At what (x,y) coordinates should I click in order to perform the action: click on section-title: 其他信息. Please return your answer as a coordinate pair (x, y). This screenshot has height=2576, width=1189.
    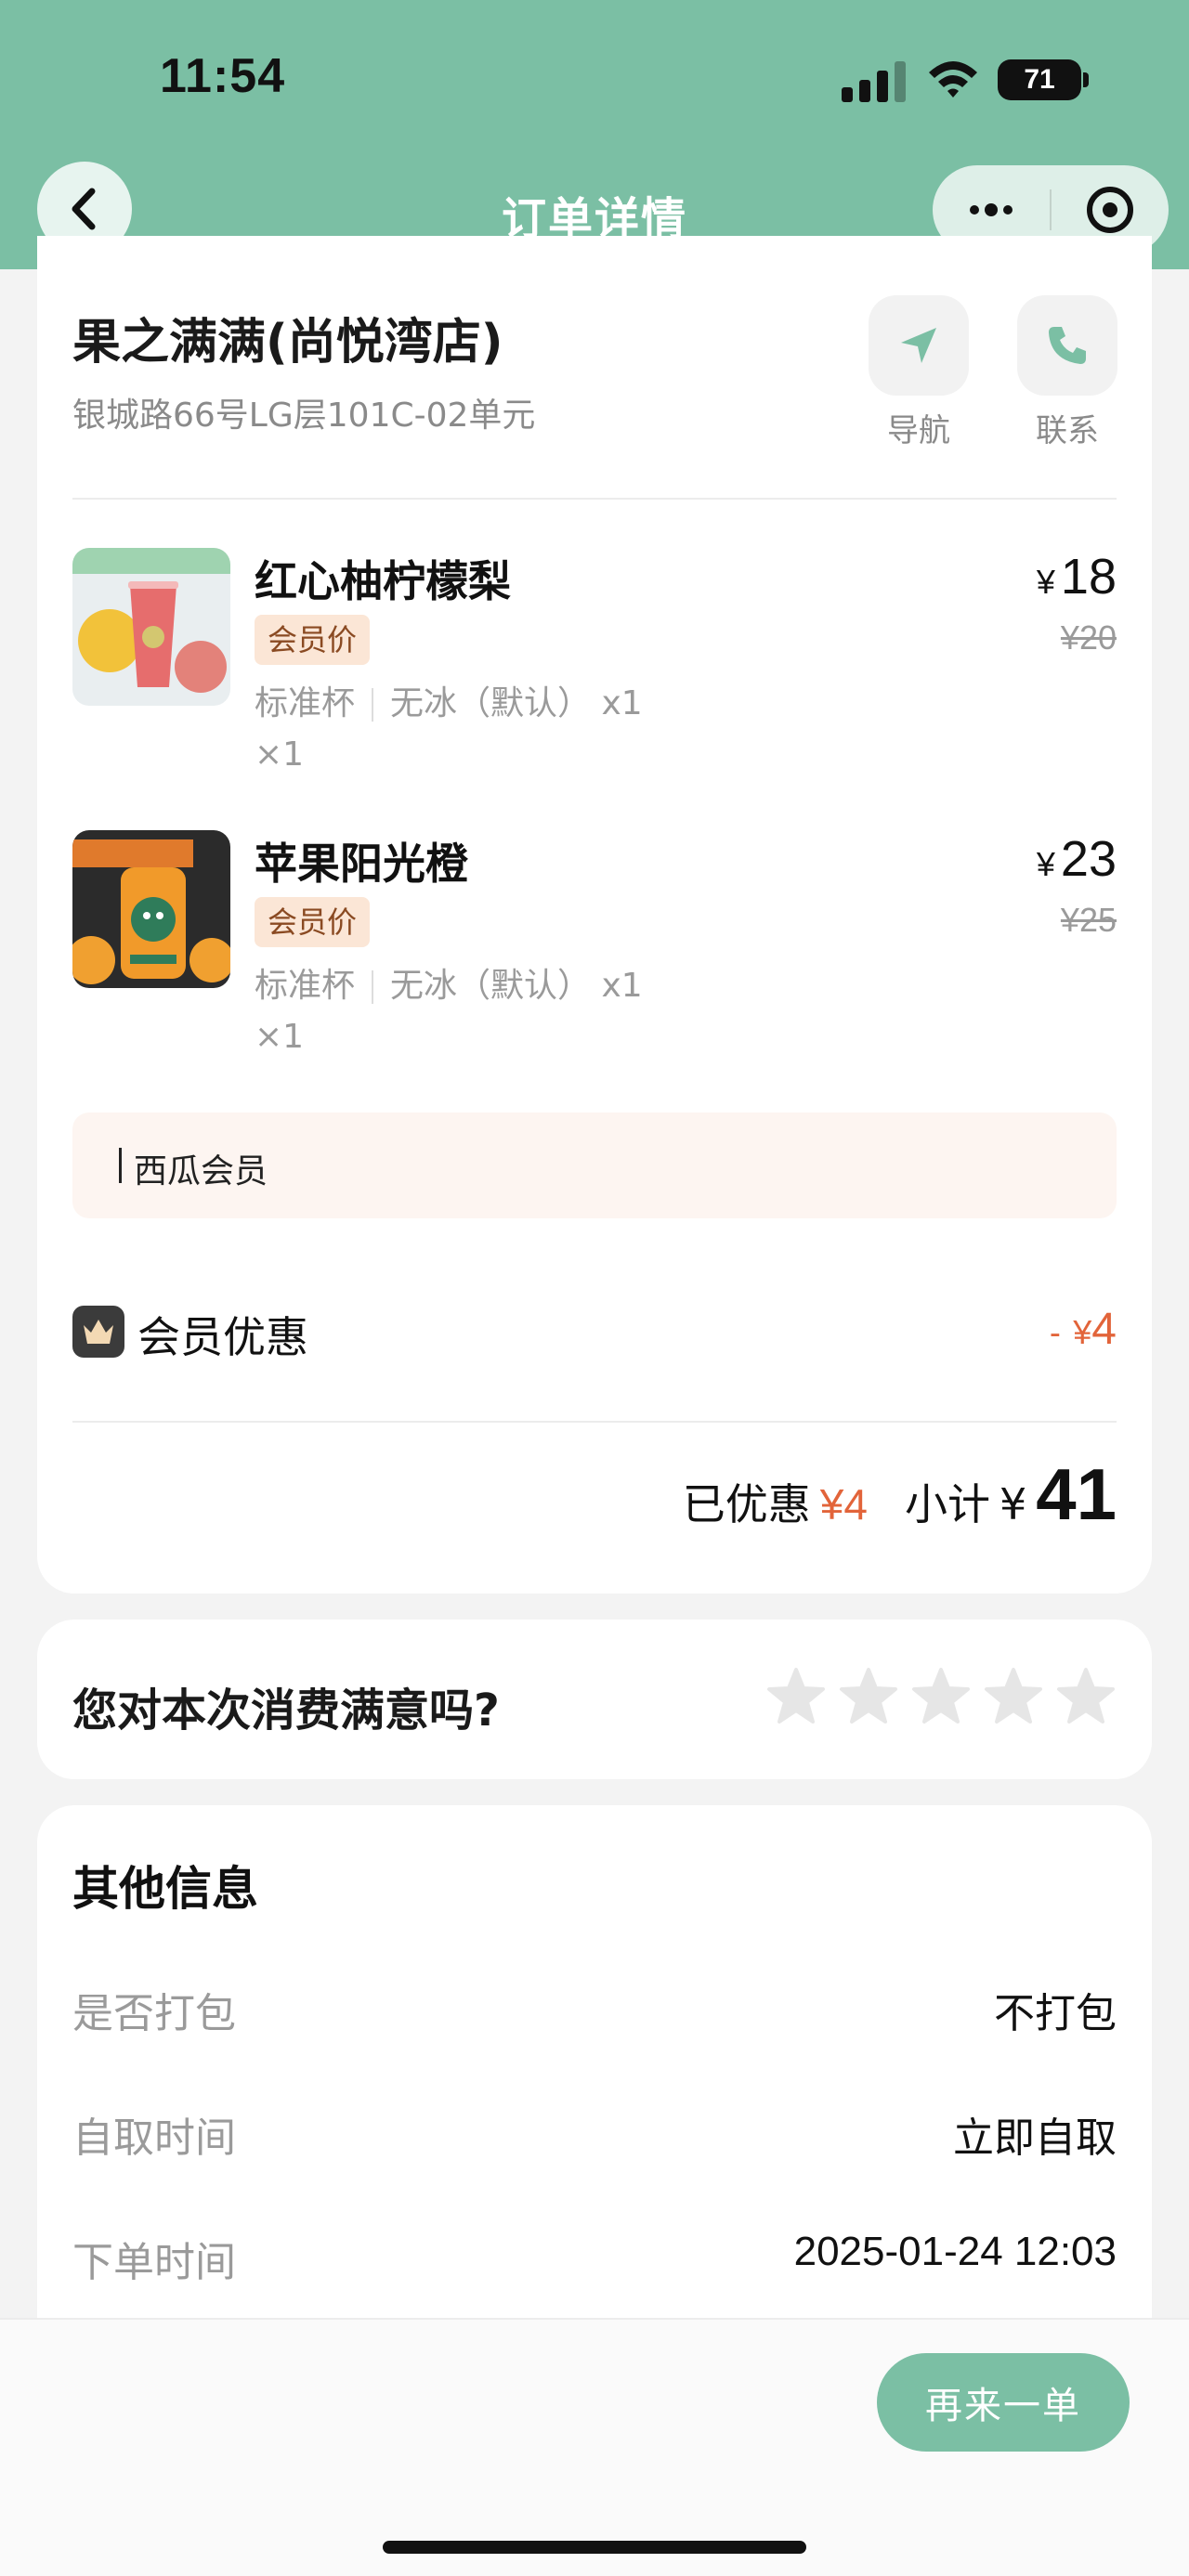
    Looking at the image, I should click on (165, 1889).